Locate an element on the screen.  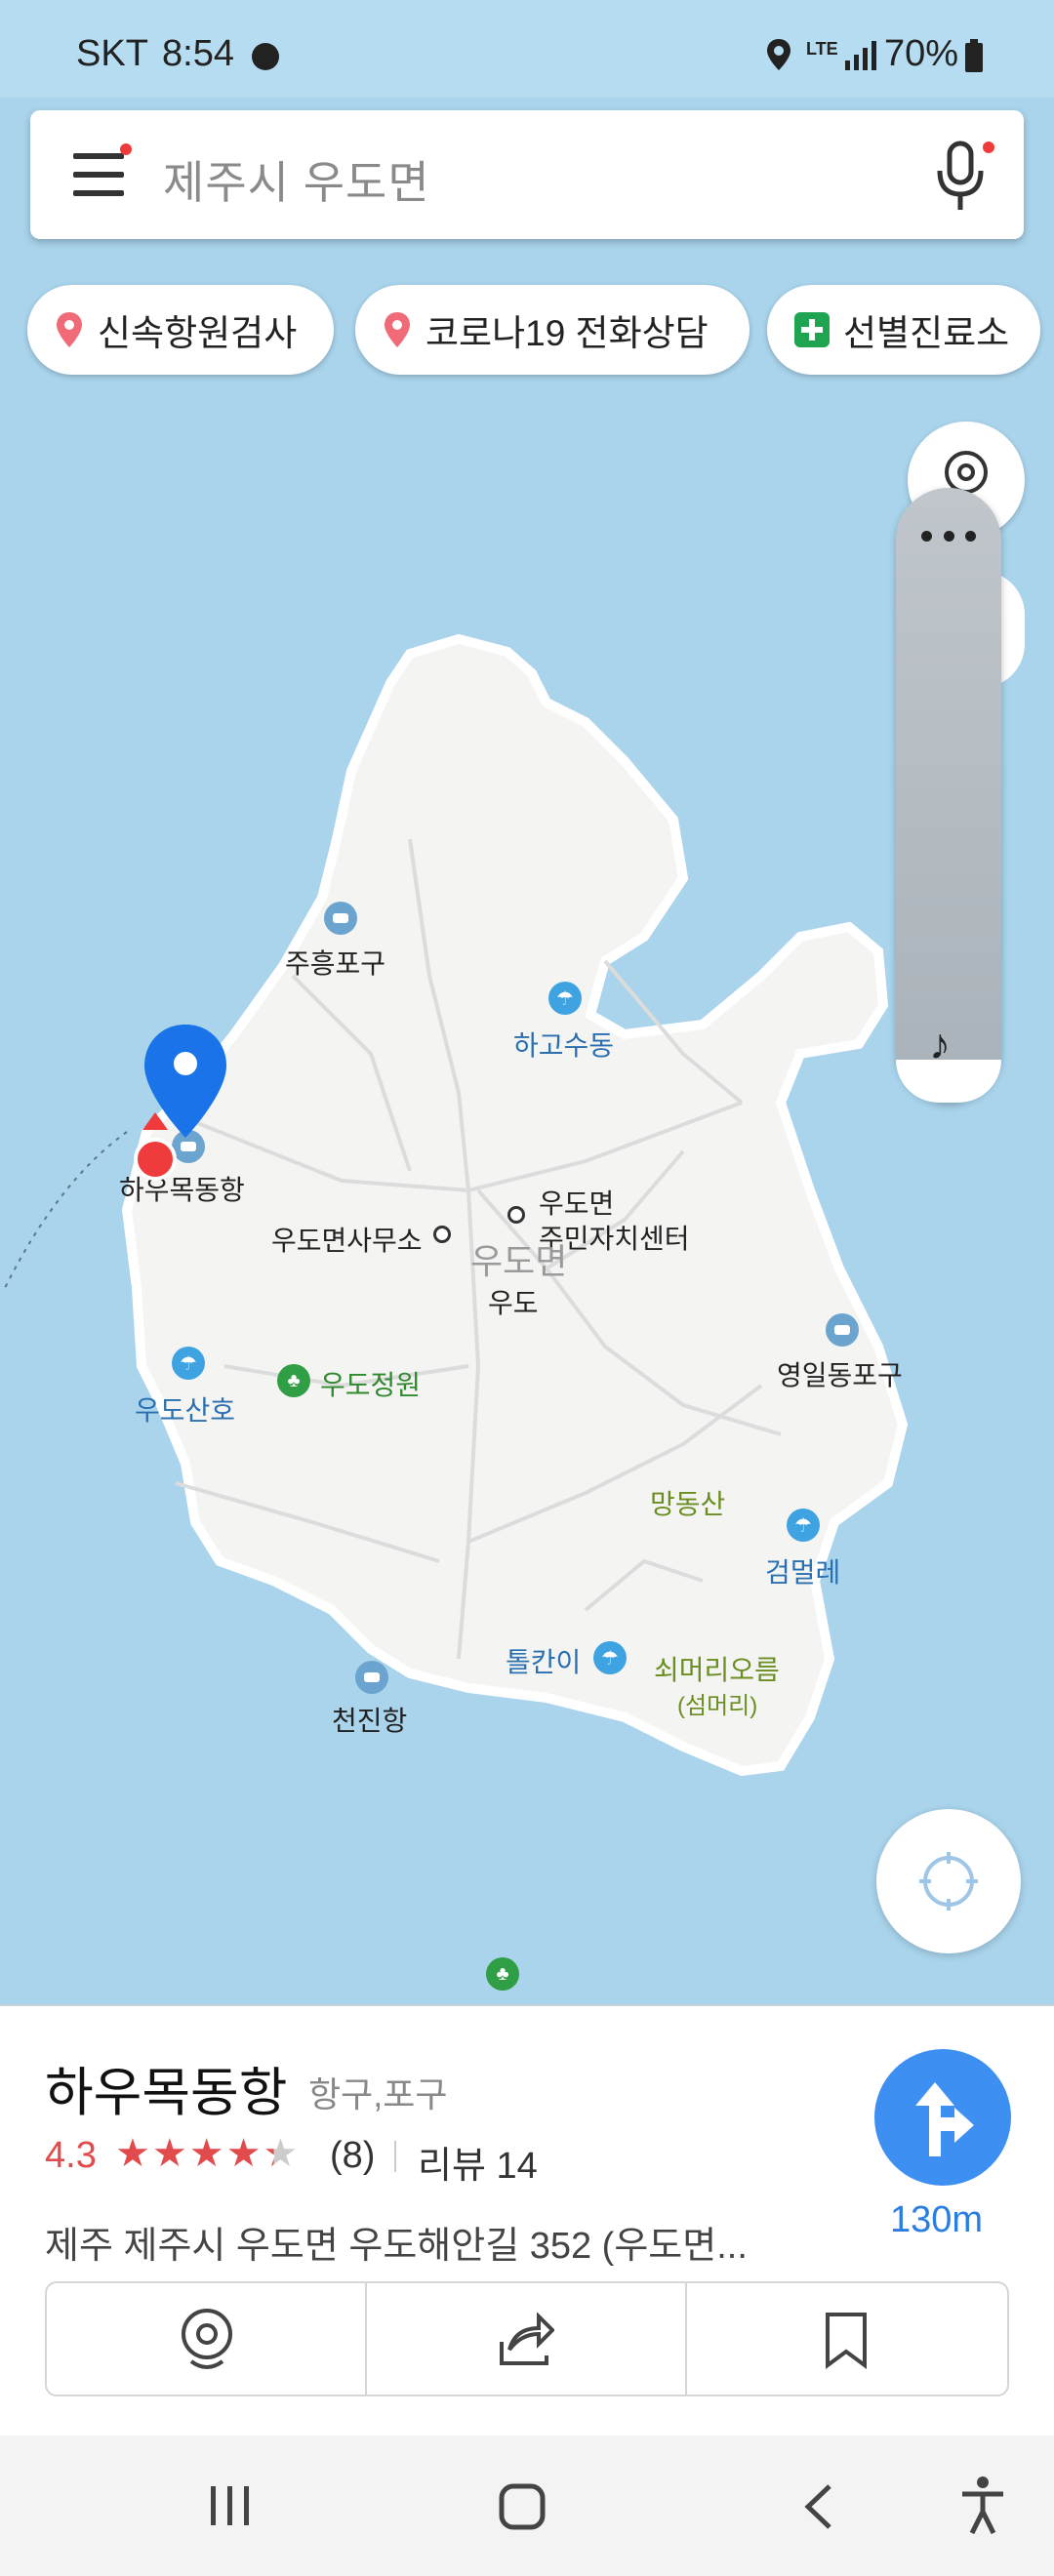
share-button is located at coordinates (525, 2338).